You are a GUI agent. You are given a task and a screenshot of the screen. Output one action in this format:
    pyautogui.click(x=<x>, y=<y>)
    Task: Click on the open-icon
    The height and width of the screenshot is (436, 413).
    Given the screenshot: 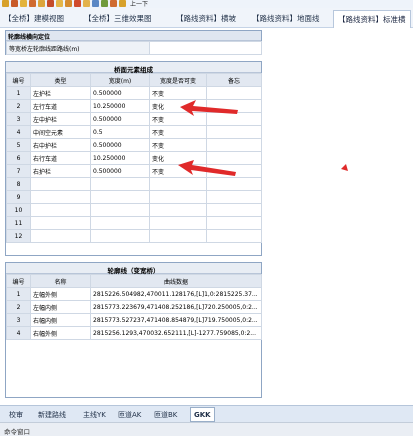 What is the action you would take?
    pyautogui.click(x=14, y=3)
    